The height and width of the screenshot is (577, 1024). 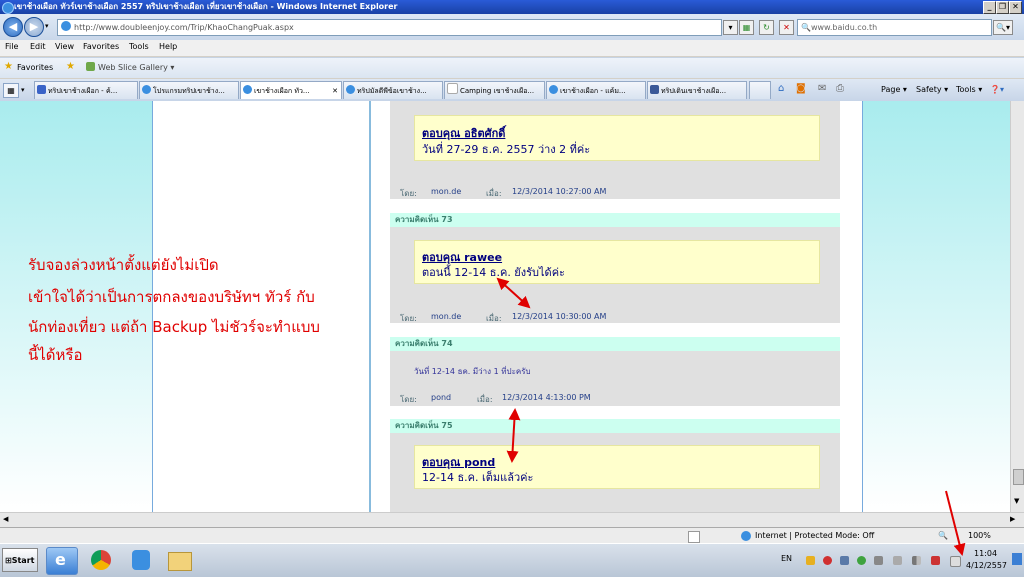 I want to click on menu-edit: Edit, so click(x=38, y=46).